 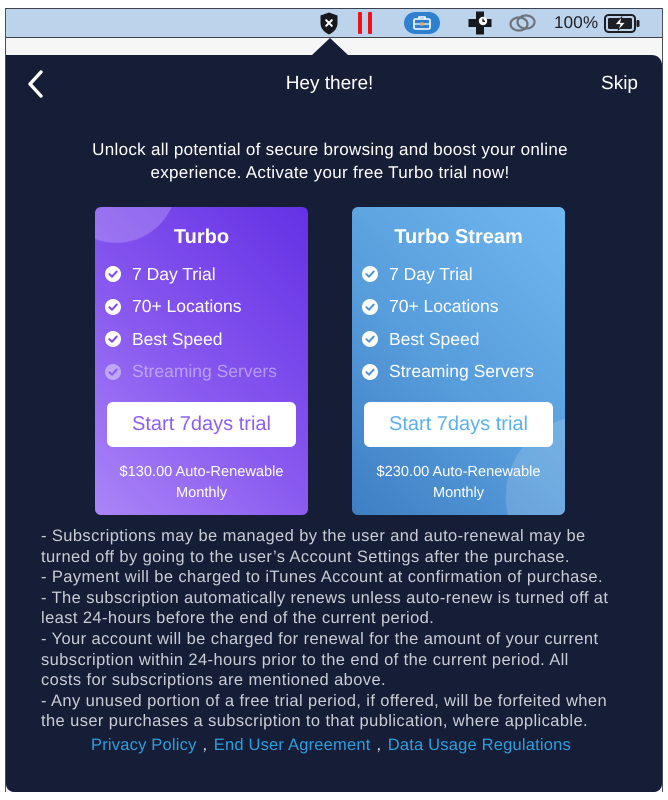 I want to click on terms-paragraph: - Your account will be charged for renewal for the amount of your current subscription within 24-hours prior to the end of the current period. All costs for subscriptions are mentioned above., so click(x=320, y=659).